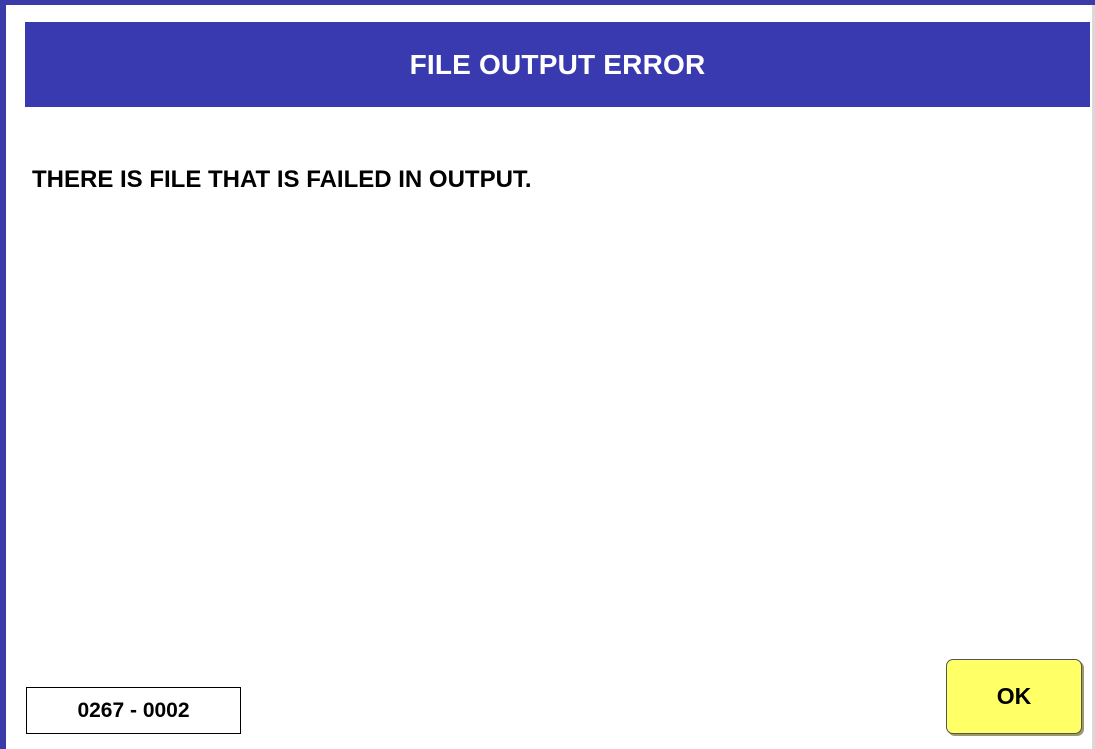 The width and height of the screenshot is (1095, 749). I want to click on error-message: THERE IS FILE THAT IS FAILED IN OUTPUT., so click(282, 179).